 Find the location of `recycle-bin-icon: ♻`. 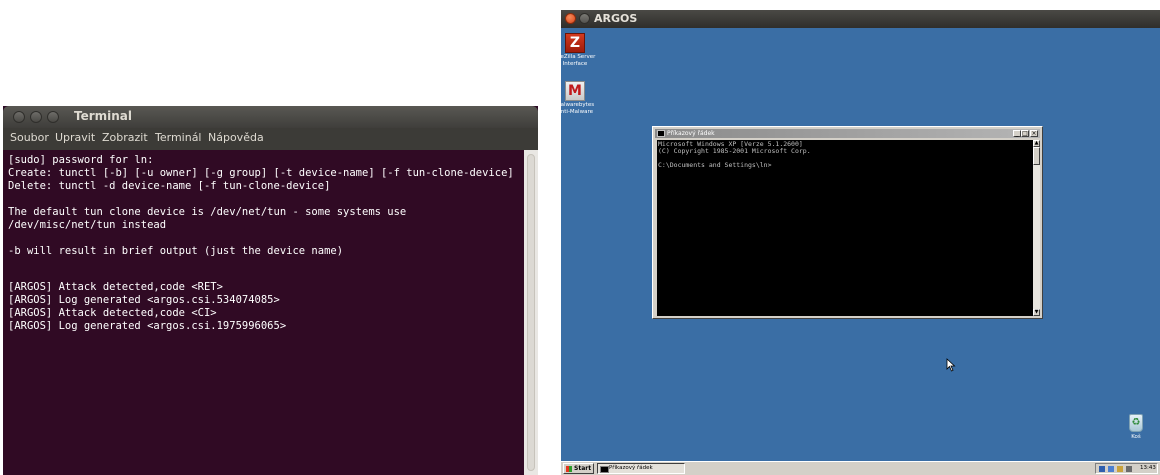

recycle-bin-icon: ♻ is located at coordinates (1136, 423).